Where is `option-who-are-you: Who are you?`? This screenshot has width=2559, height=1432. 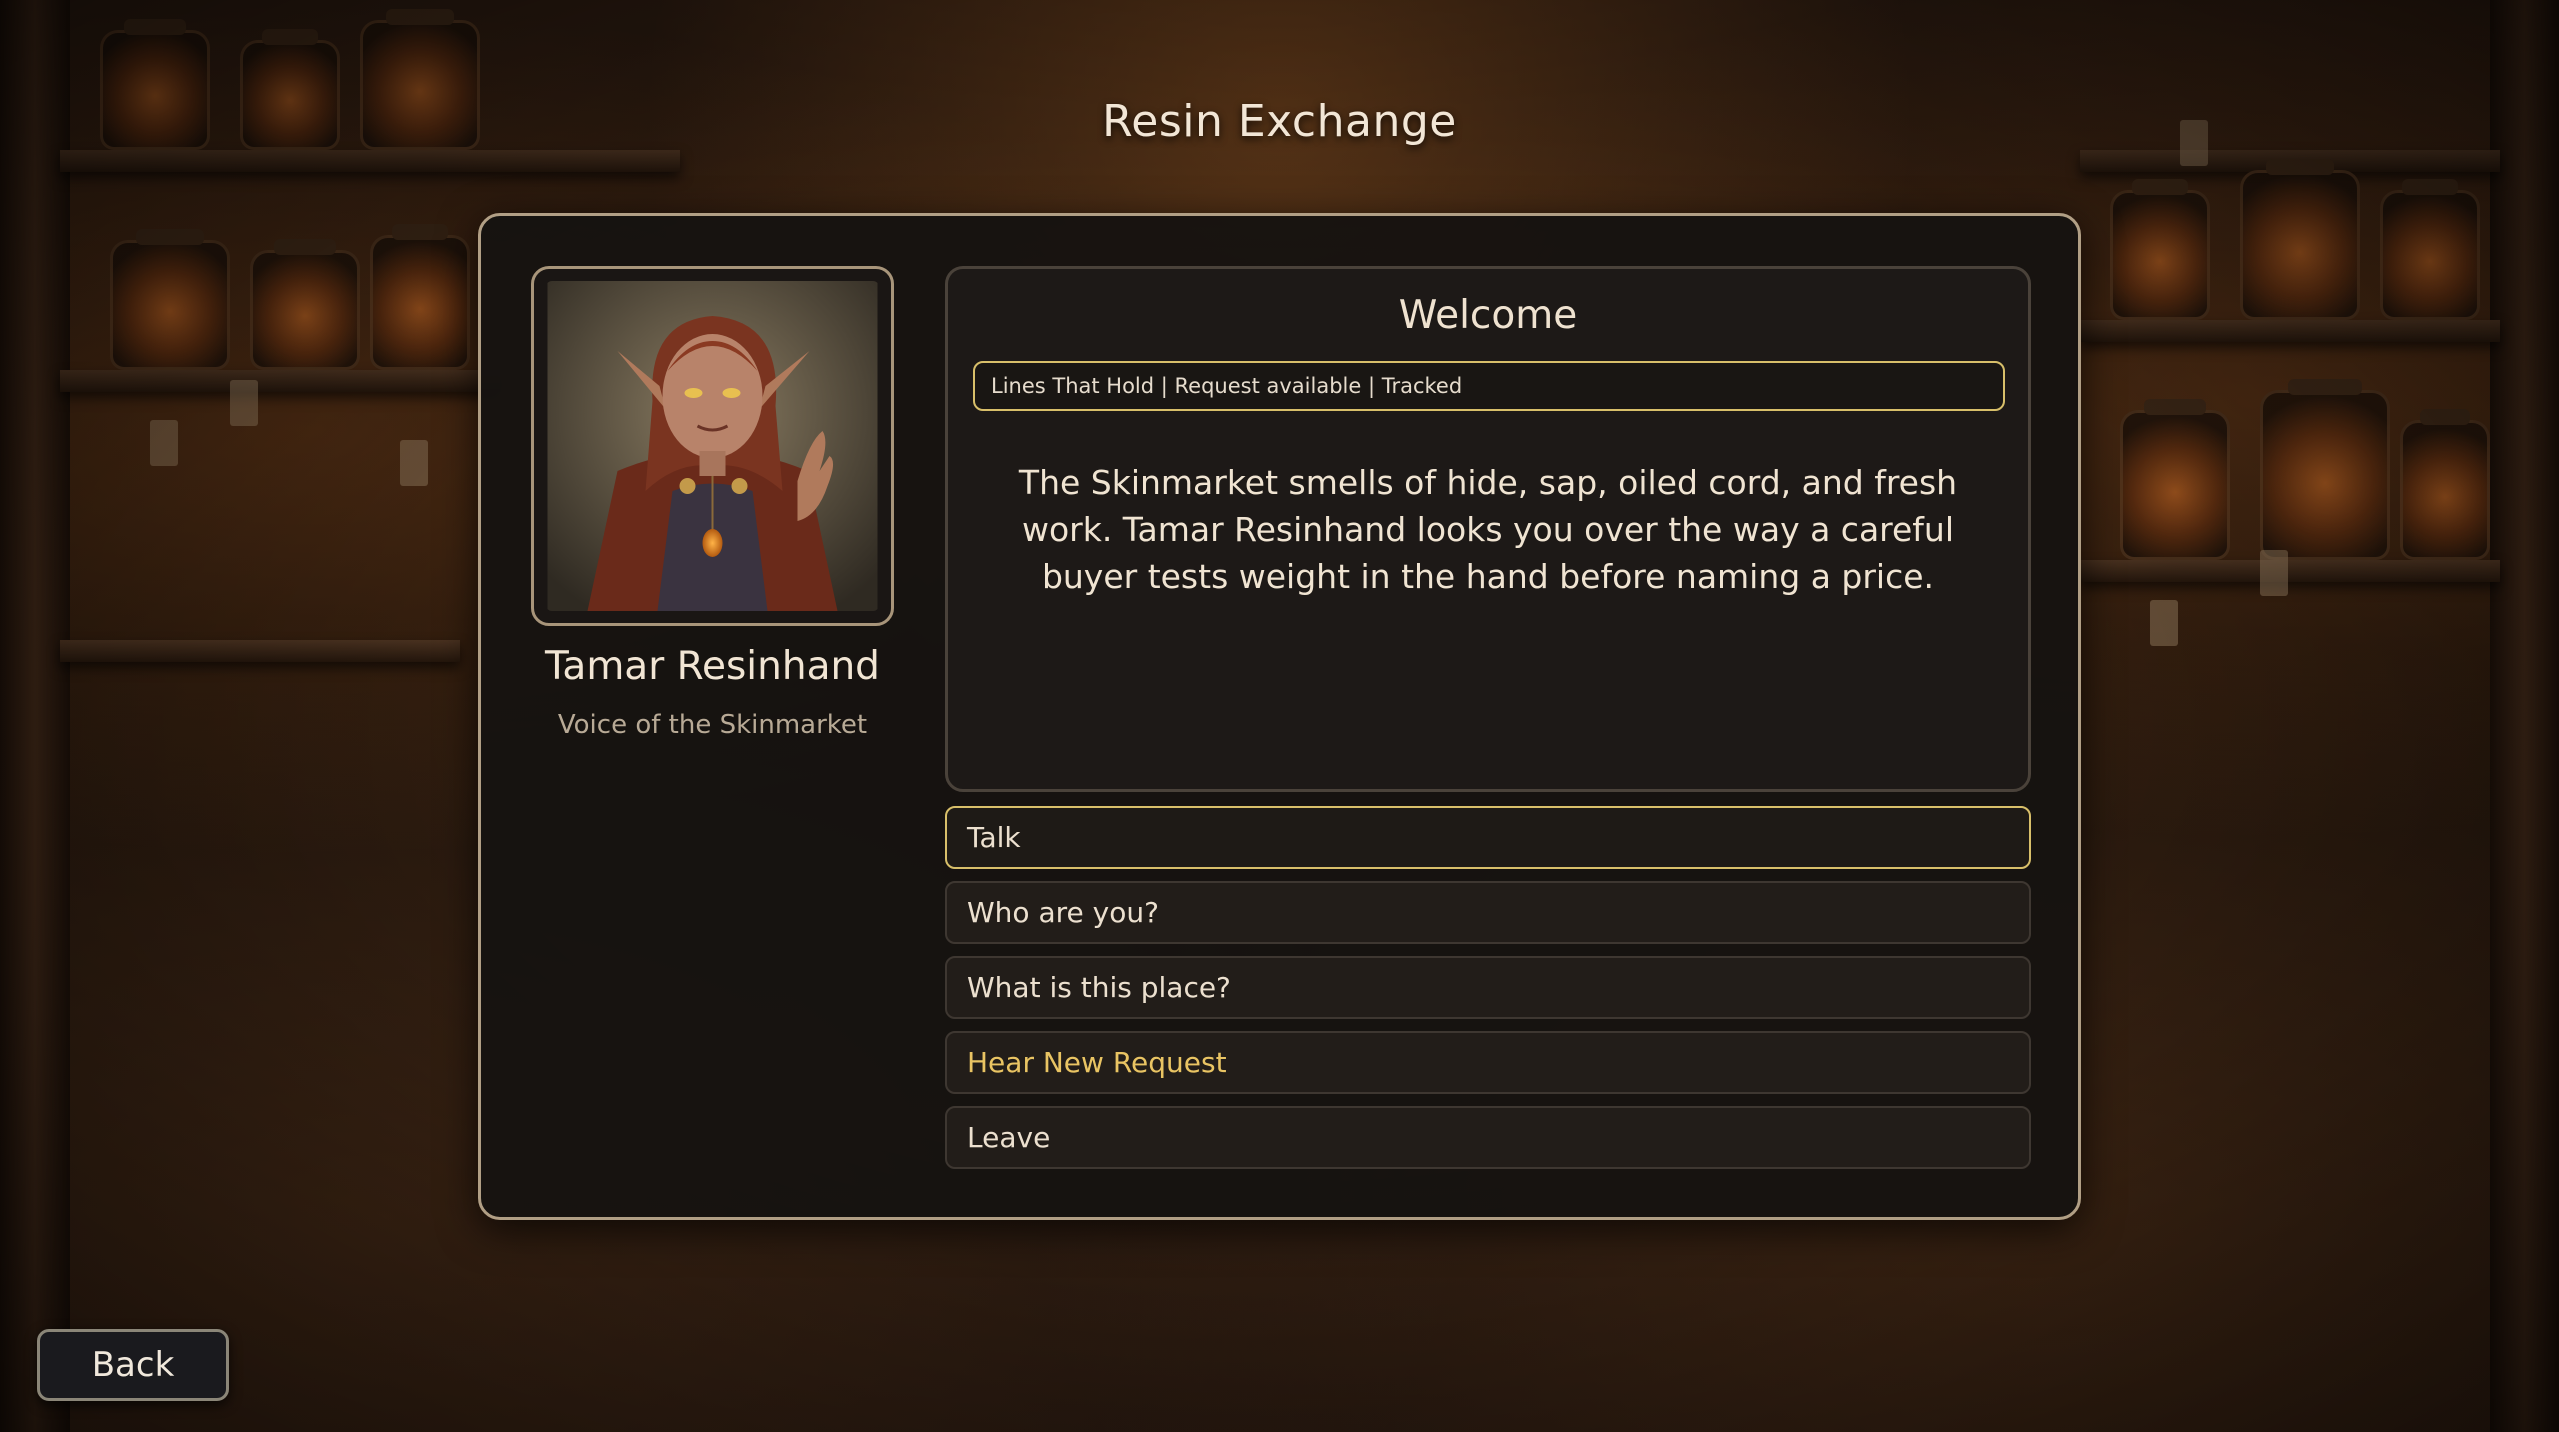 option-who-are-you: Who are you? is located at coordinates (1488, 912).